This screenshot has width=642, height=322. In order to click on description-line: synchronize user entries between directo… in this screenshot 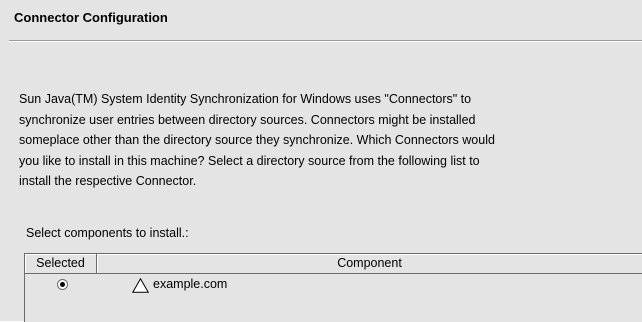, I will do `click(247, 119)`.